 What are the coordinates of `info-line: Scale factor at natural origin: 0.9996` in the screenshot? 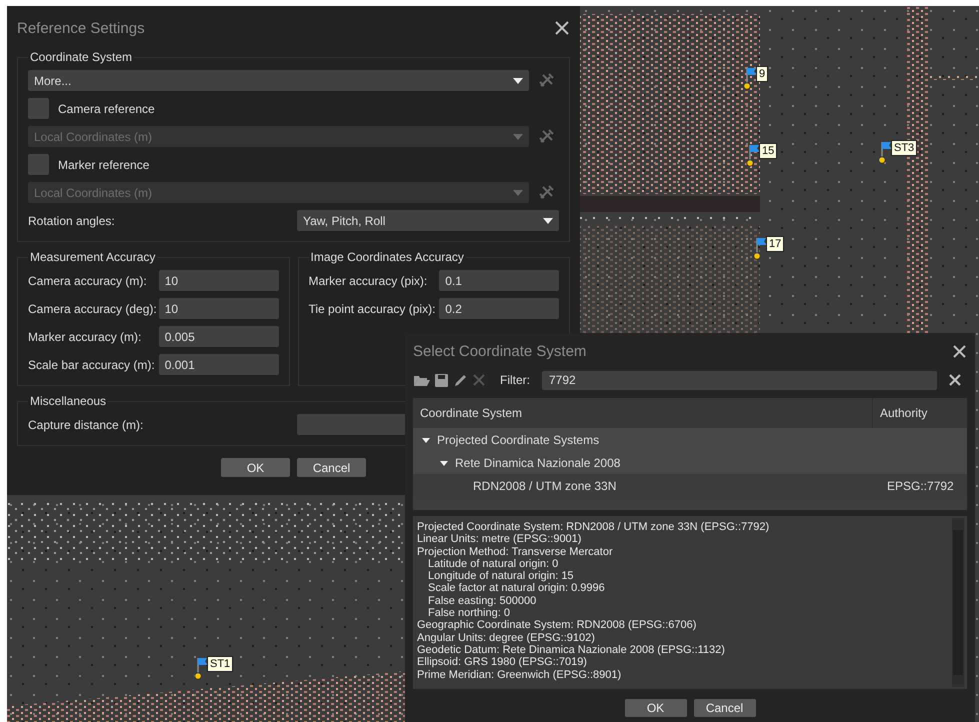 It's located at (516, 588).